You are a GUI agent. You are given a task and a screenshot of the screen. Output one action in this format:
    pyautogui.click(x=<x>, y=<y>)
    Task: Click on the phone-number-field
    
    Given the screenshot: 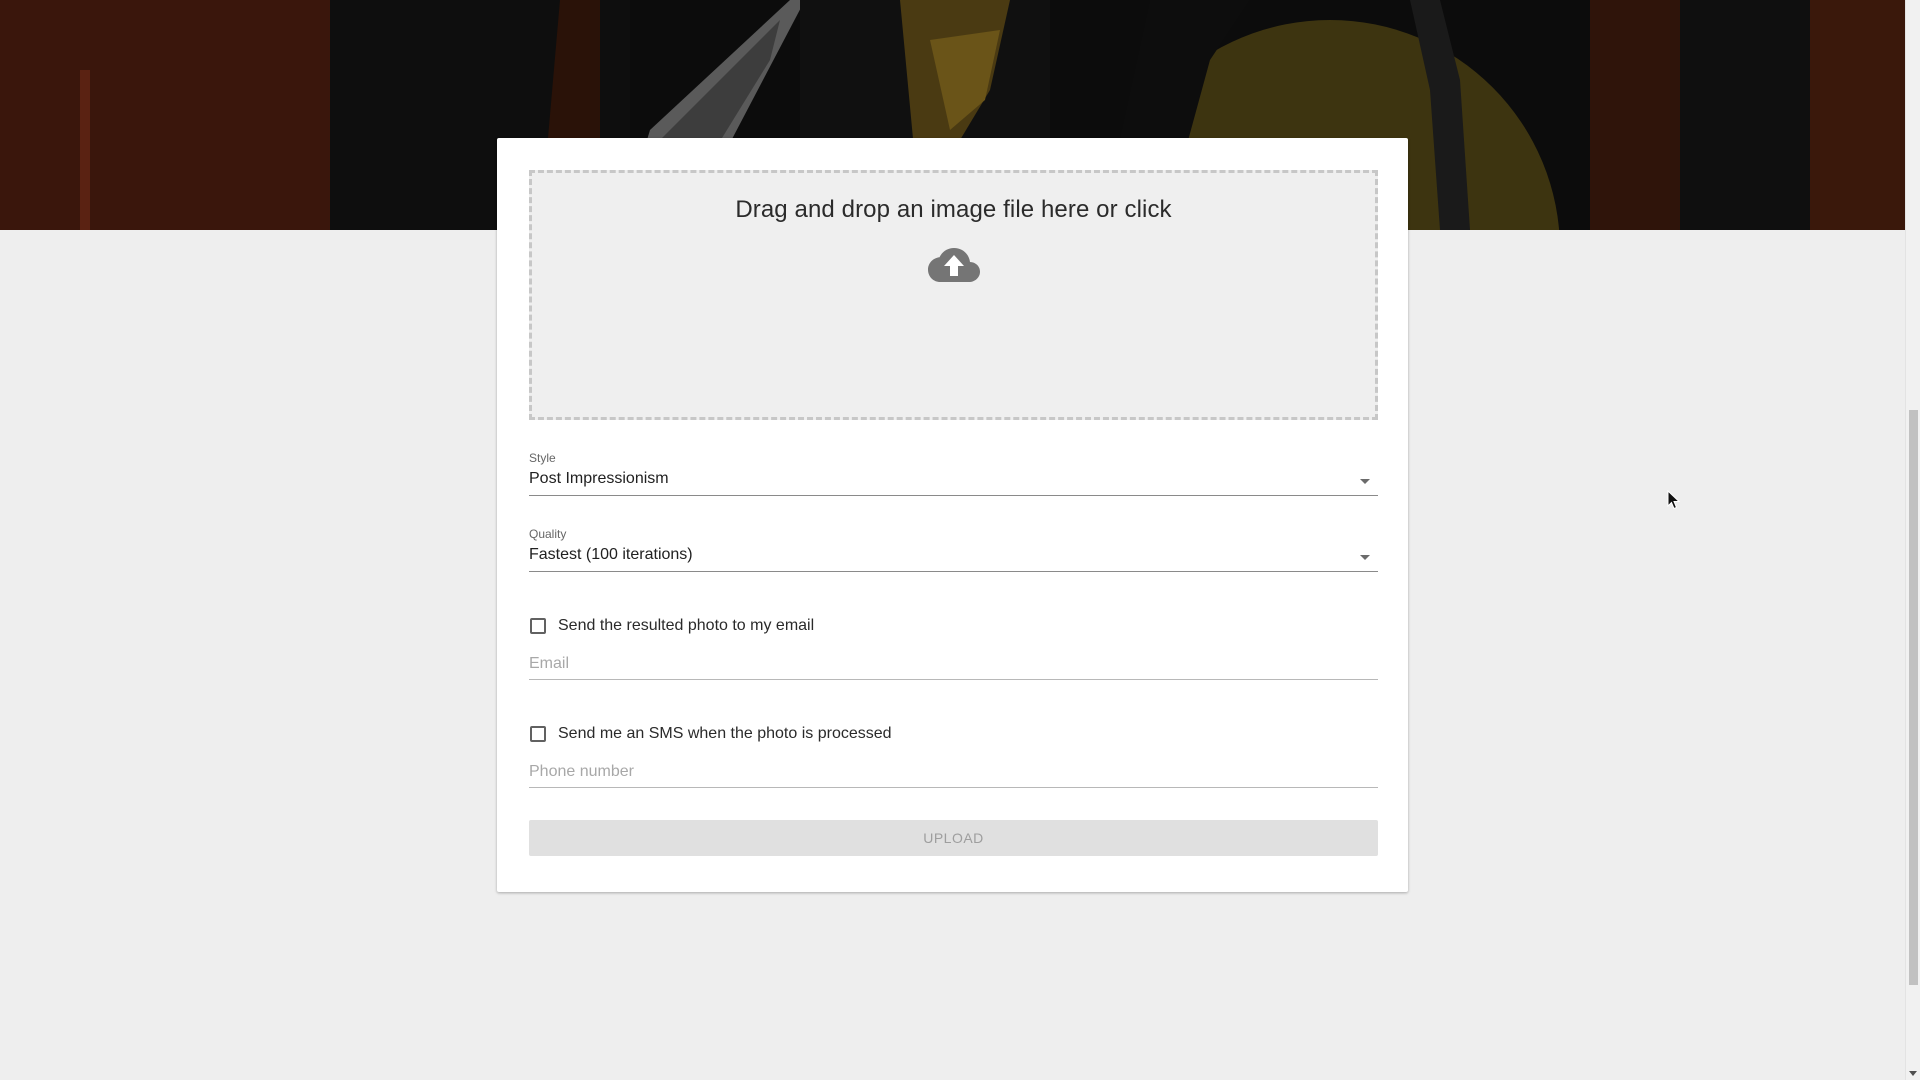 What is the action you would take?
    pyautogui.click(x=953, y=772)
    